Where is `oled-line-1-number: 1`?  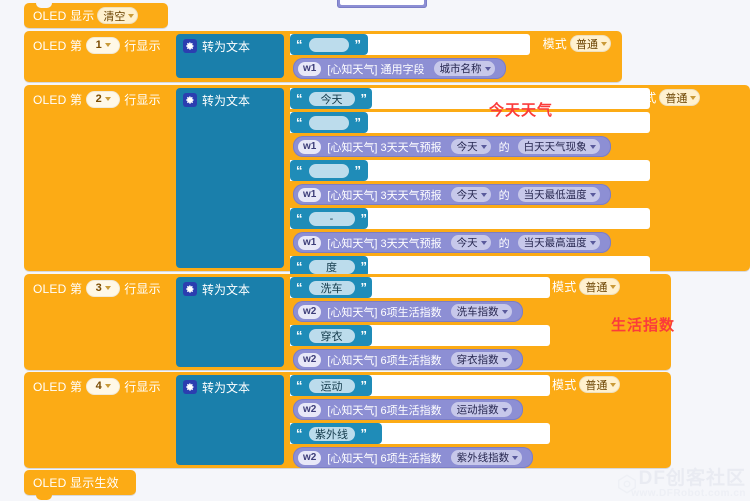
oled-line-1-number: 1 is located at coordinates (103, 45).